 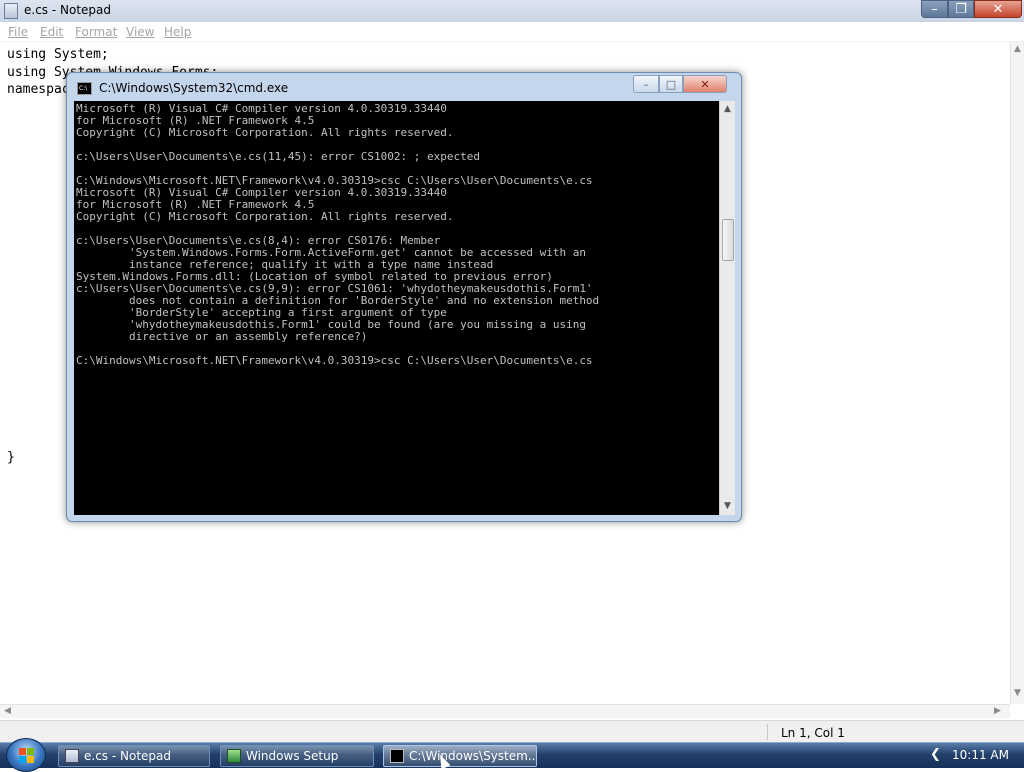 I want to click on notepad-vertical-scrollbar: ▲ ▼, so click(x=1017, y=373).